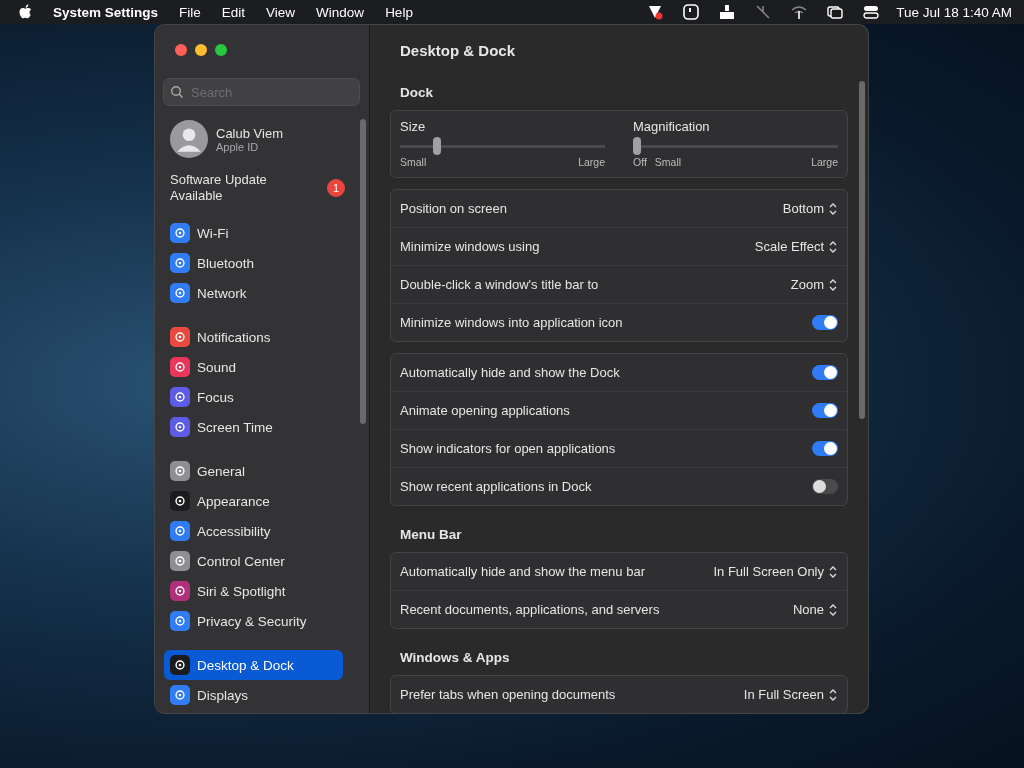 This screenshot has height=768, width=1024. What do you see at coordinates (691, 12) in the screenshot?
I see `square-icon` at bounding box center [691, 12].